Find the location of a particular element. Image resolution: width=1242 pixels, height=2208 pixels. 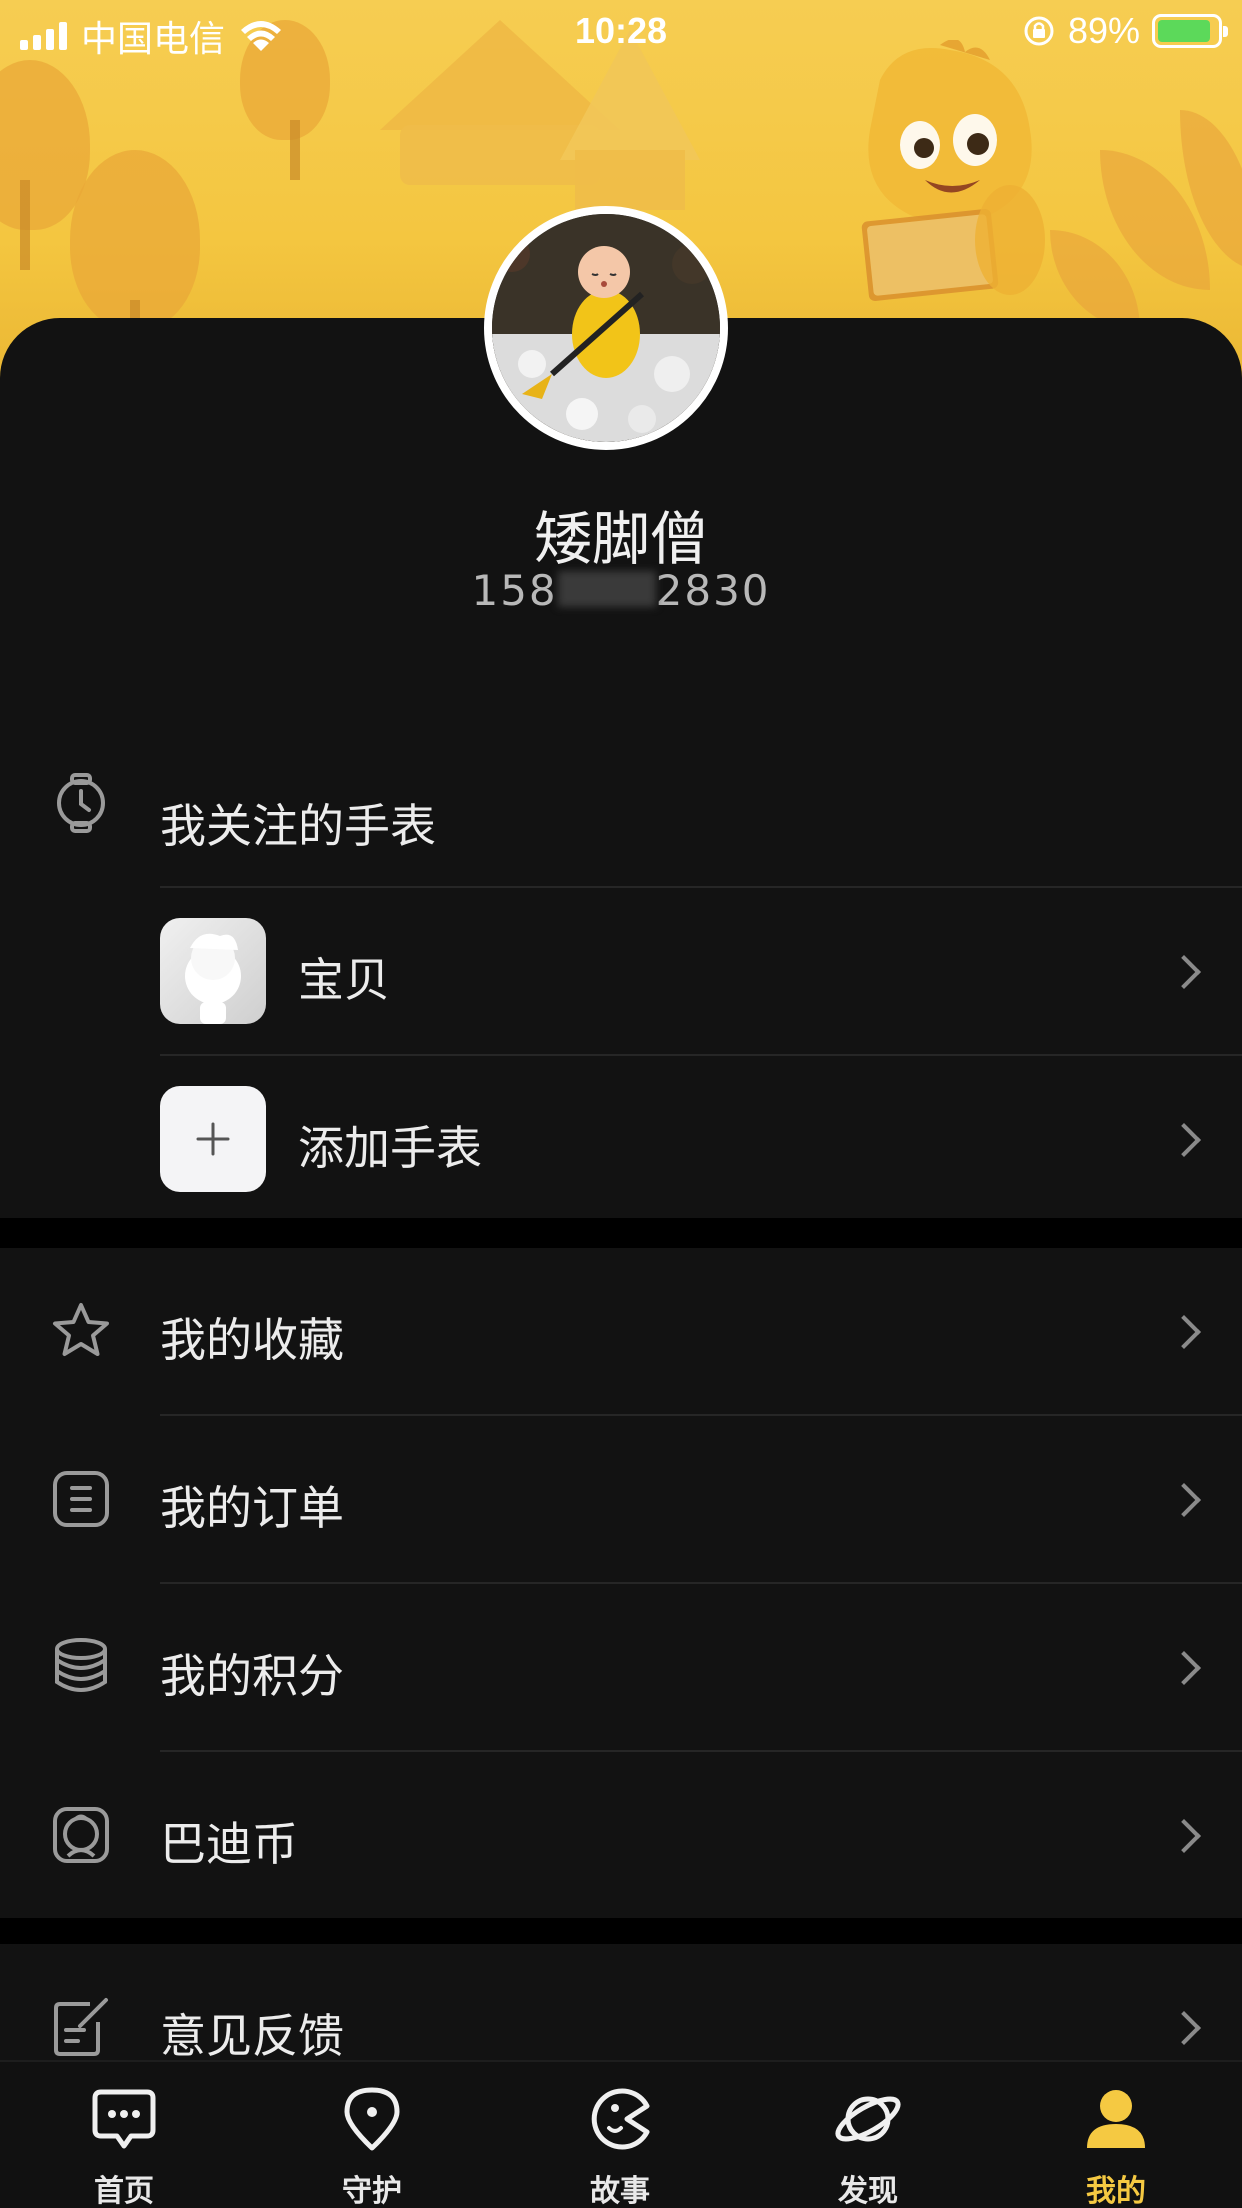

battery-icon is located at coordinates (1190, 31).